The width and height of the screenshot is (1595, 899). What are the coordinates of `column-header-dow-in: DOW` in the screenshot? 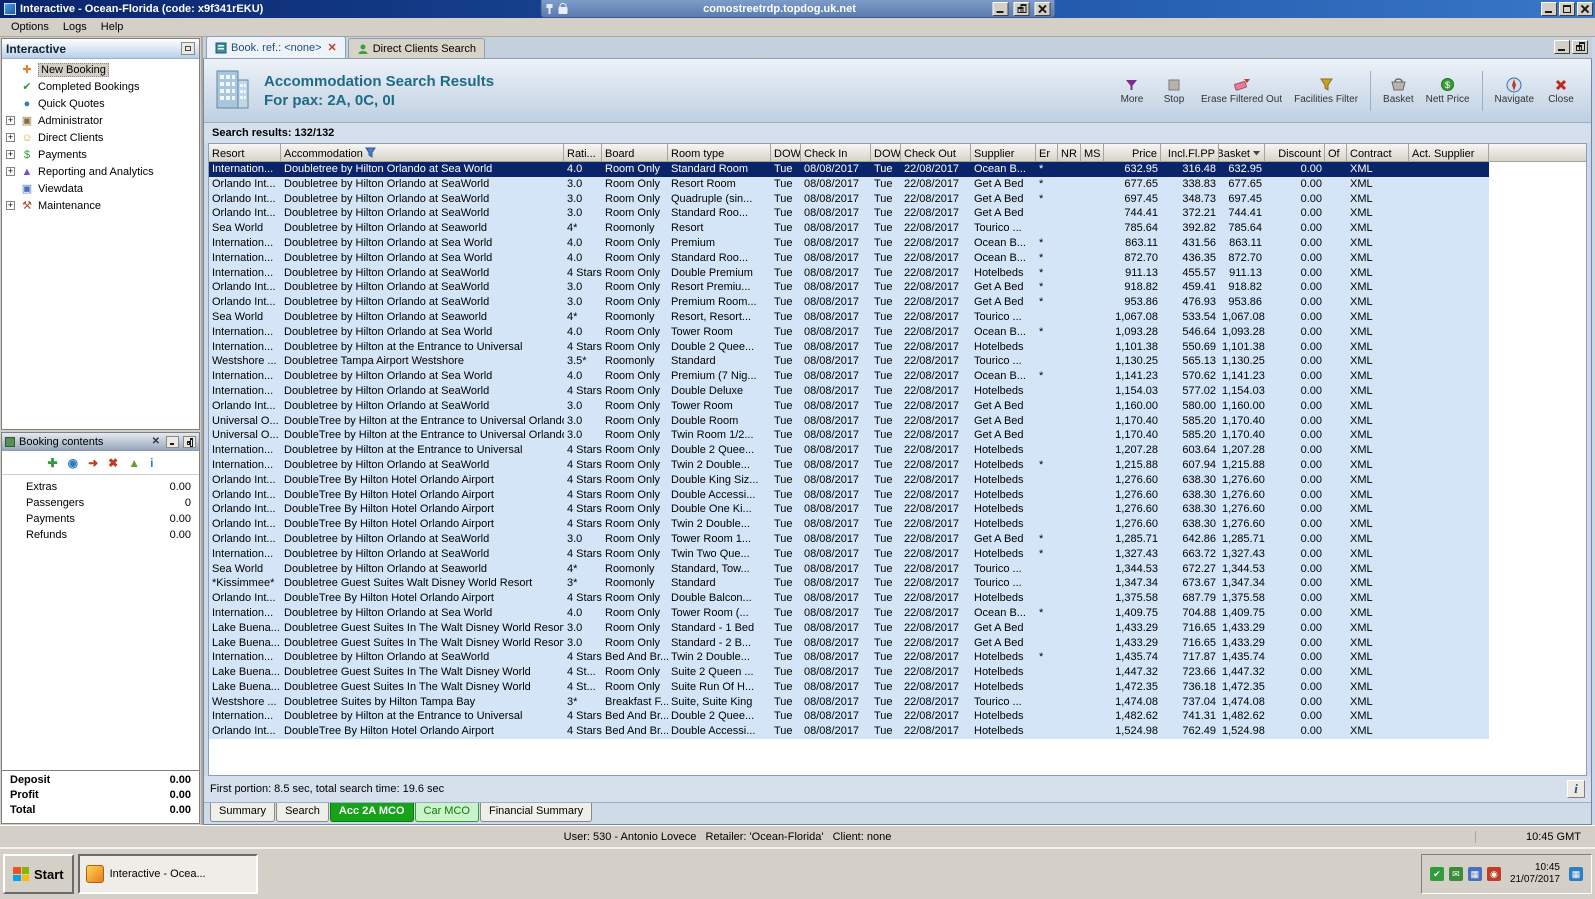 It's located at (786, 153).